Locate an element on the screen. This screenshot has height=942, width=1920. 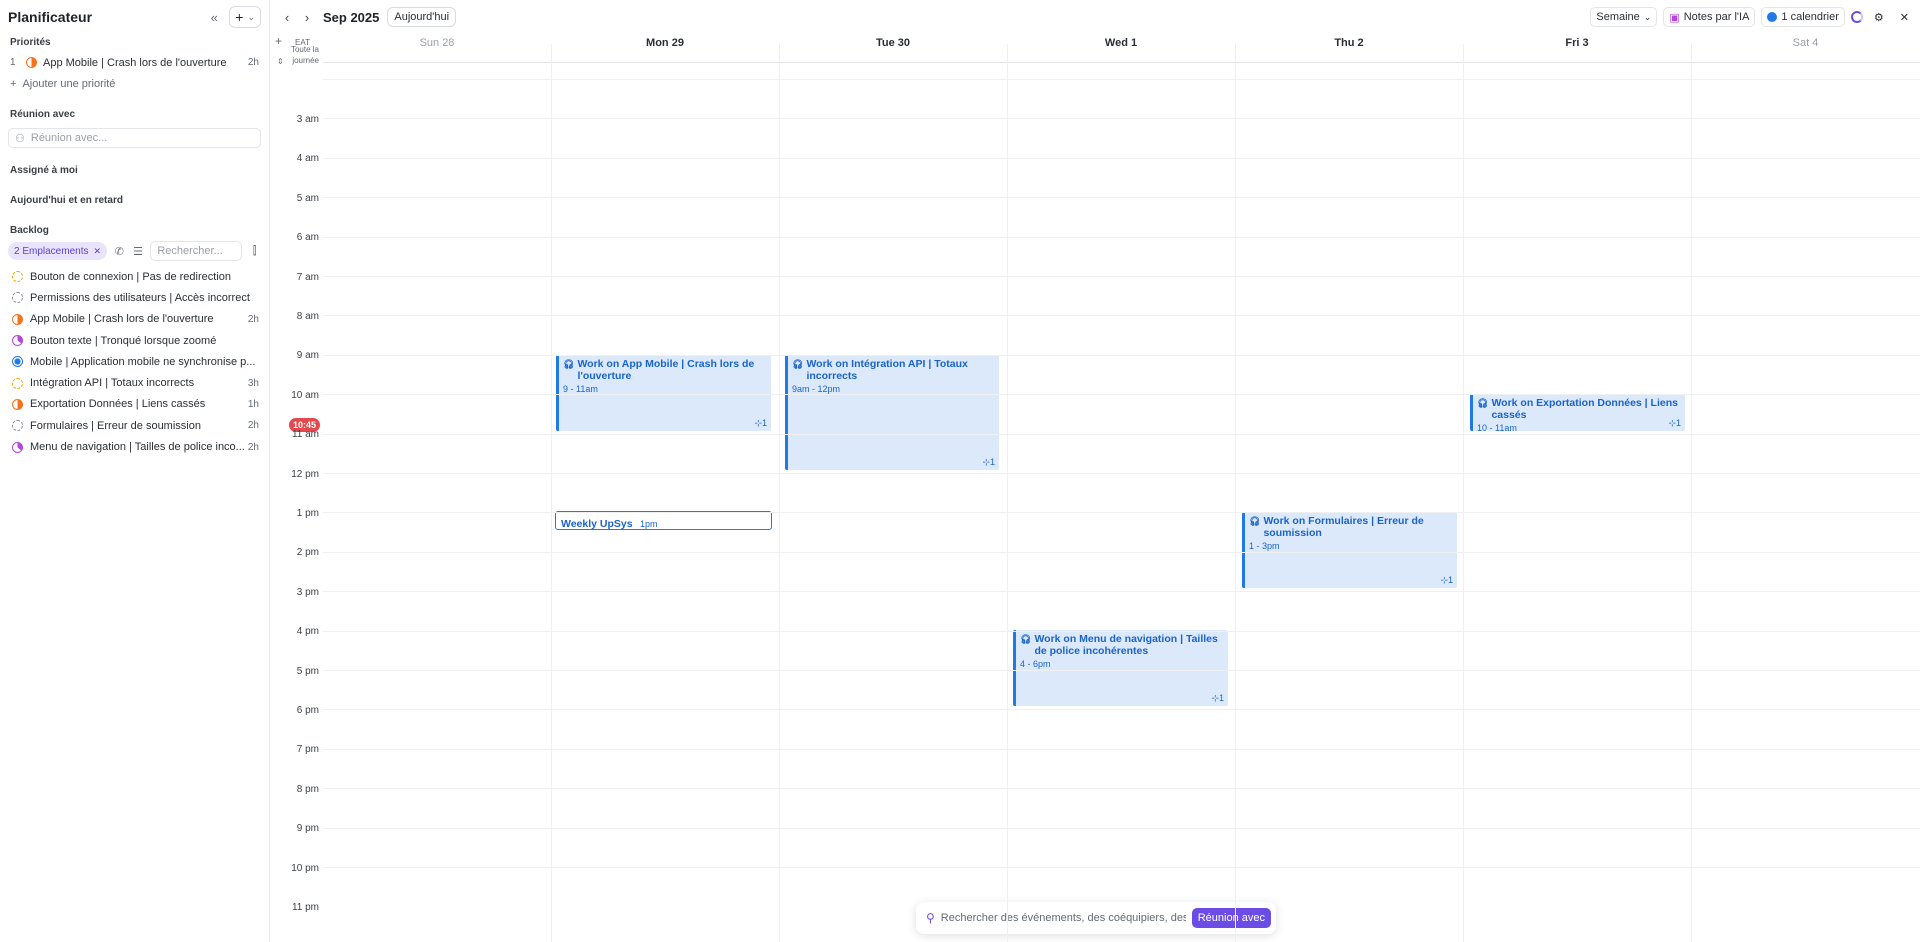
chip-label: 2 Emplacements is located at coordinates (51, 251).